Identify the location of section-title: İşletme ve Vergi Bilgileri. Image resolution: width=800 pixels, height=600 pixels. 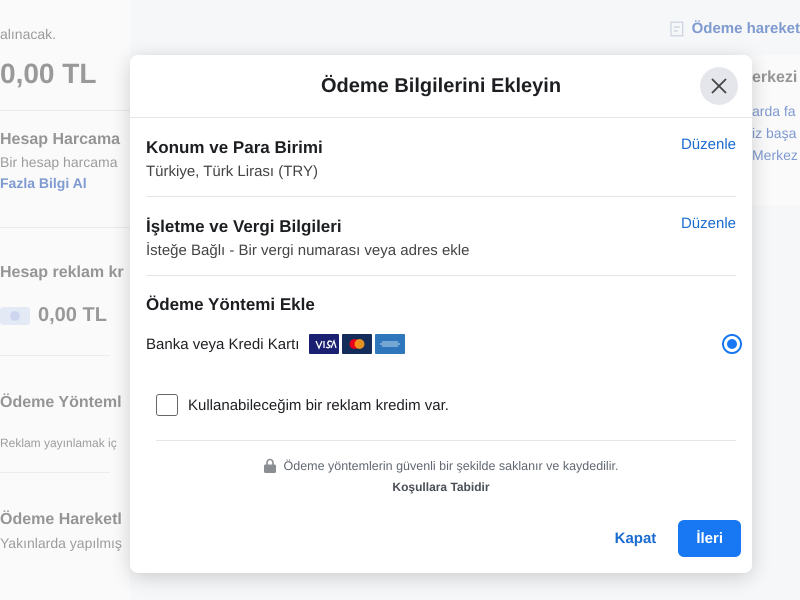
(244, 227).